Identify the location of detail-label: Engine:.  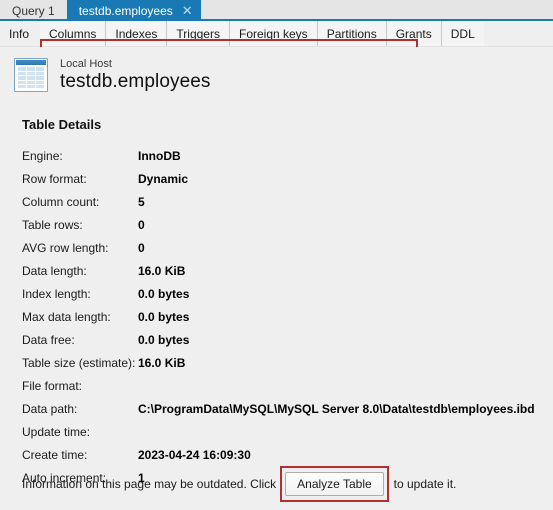
(42, 155).